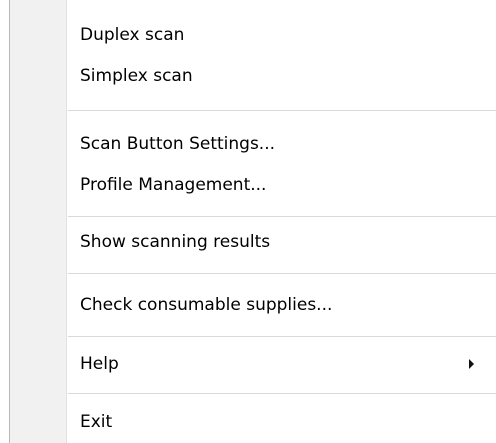 This screenshot has width=496, height=443. Describe the element at coordinates (96, 422) in the screenshot. I see `menu-item-label: Exit` at that location.